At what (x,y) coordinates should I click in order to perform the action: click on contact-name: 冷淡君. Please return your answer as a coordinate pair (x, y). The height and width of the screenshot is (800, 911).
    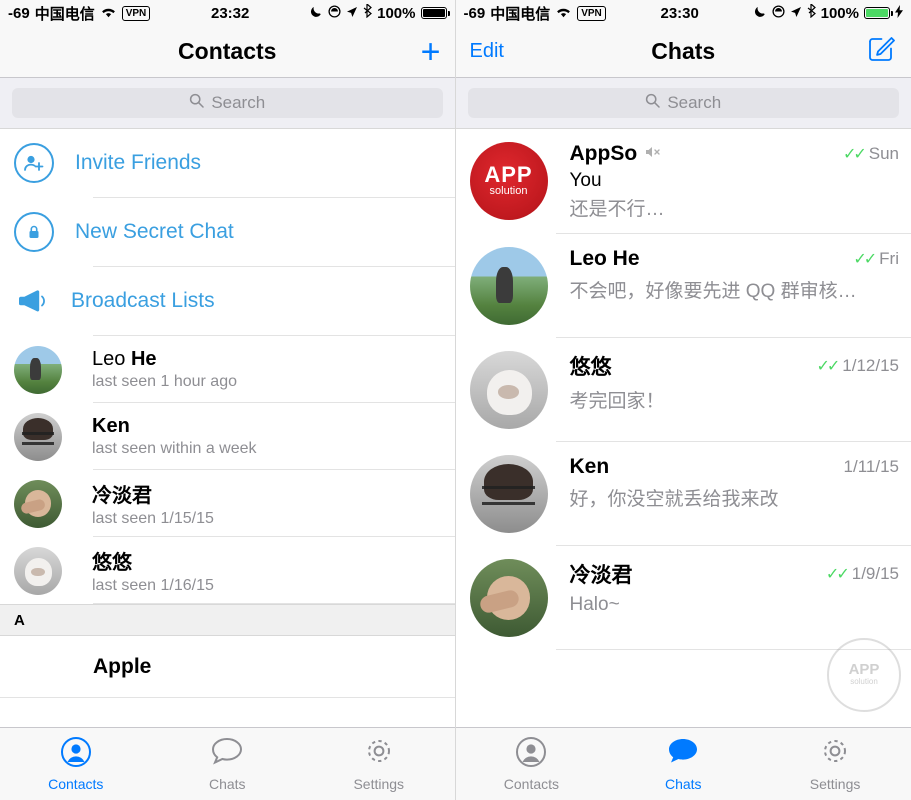
    Looking at the image, I should click on (153, 493).